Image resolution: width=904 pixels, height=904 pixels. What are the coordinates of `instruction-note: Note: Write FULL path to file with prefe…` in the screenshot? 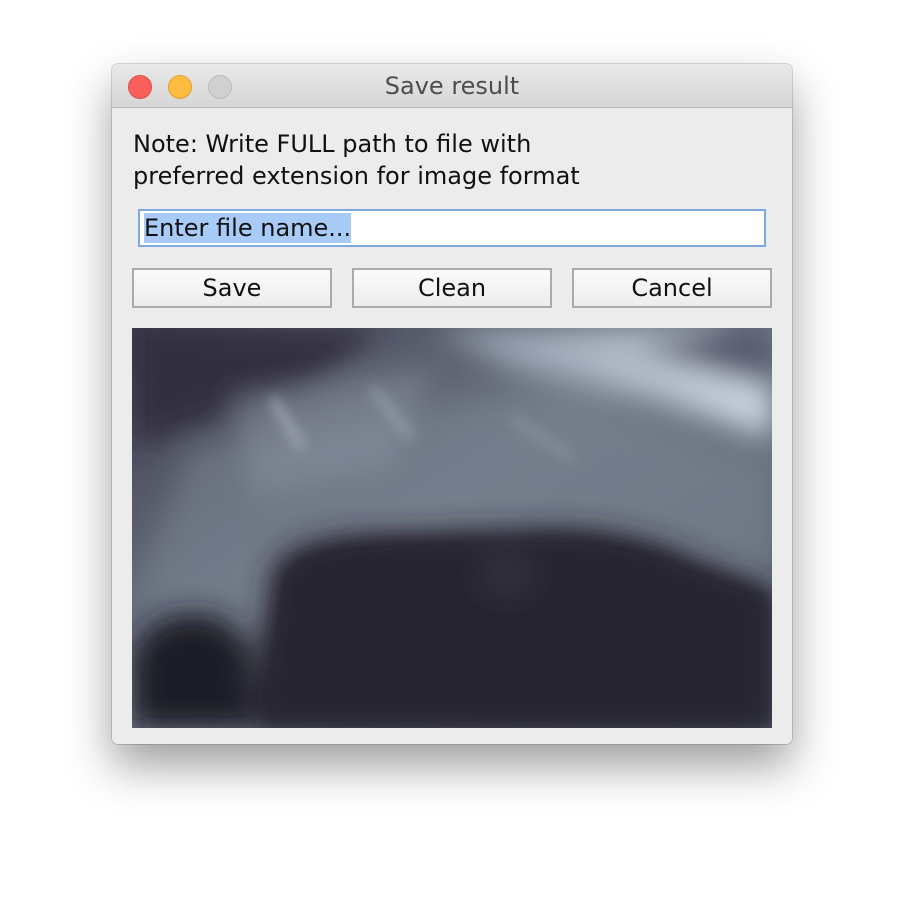 It's located at (453, 160).